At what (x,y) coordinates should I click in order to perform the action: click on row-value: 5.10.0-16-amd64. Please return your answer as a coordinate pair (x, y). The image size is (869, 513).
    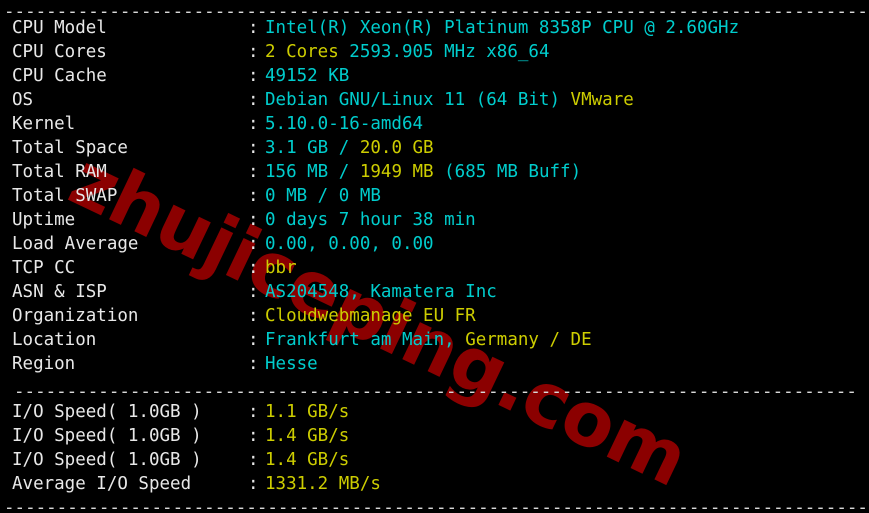
    Looking at the image, I should click on (344, 124).